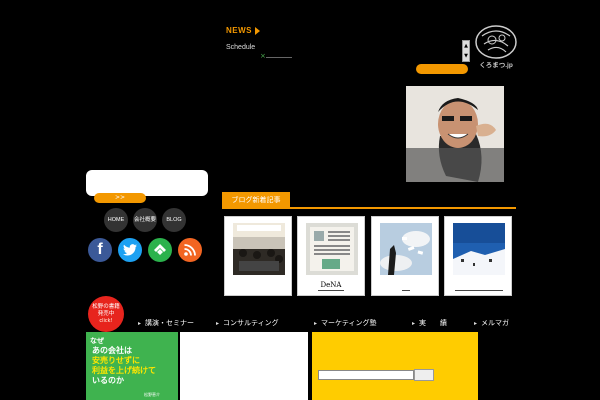 The image size is (600, 400). I want to click on logo-icon: くろまつ.jp, so click(496, 47).